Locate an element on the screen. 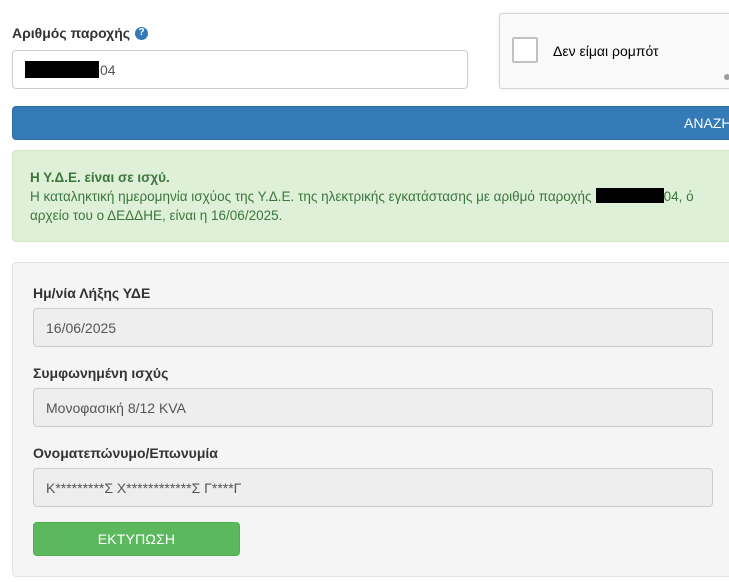  agreed-power-label: Συμφωνημένη ισχύς is located at coordinates (101, 373).